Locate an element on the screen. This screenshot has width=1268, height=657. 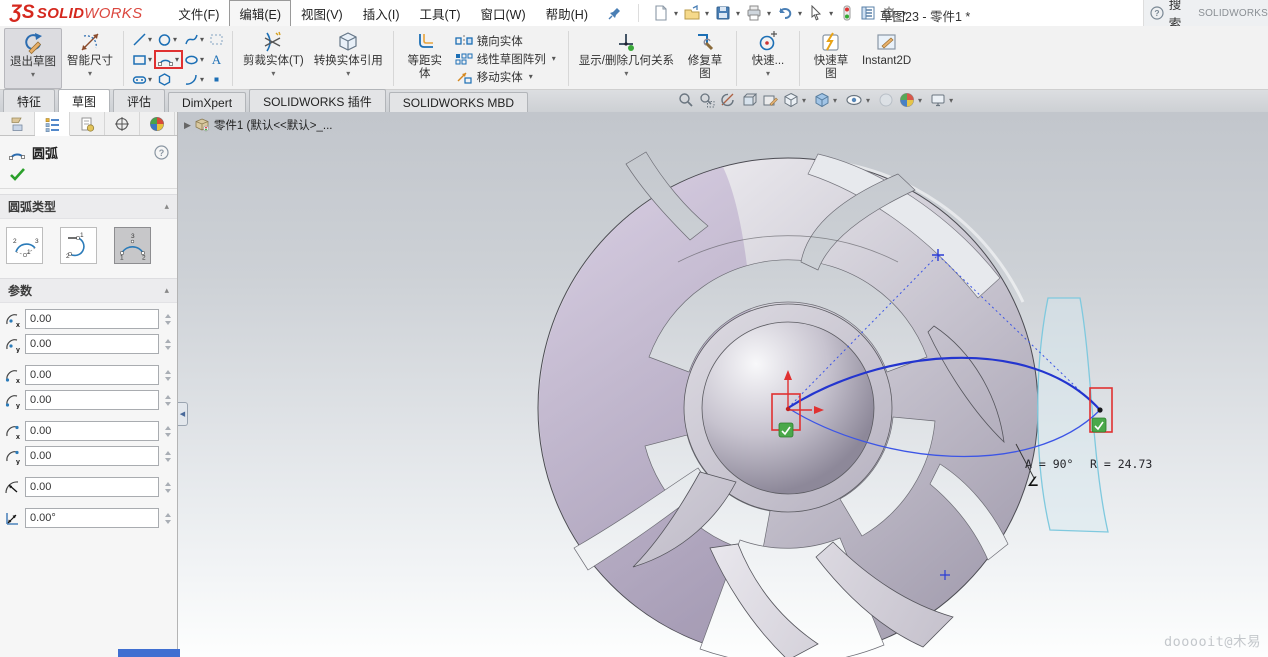
print-caret: ▾ is located at coordinates (769, 13).